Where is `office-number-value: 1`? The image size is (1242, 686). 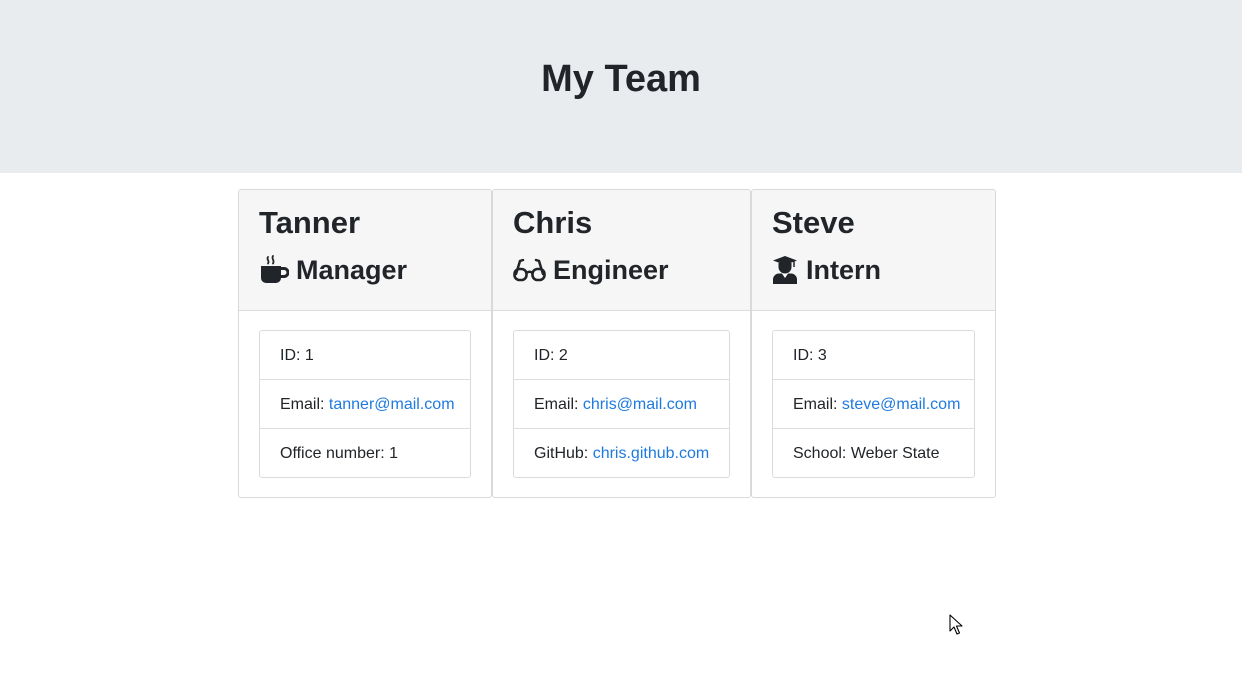 office-number-value: 1 is located at coordinates (393, 453).